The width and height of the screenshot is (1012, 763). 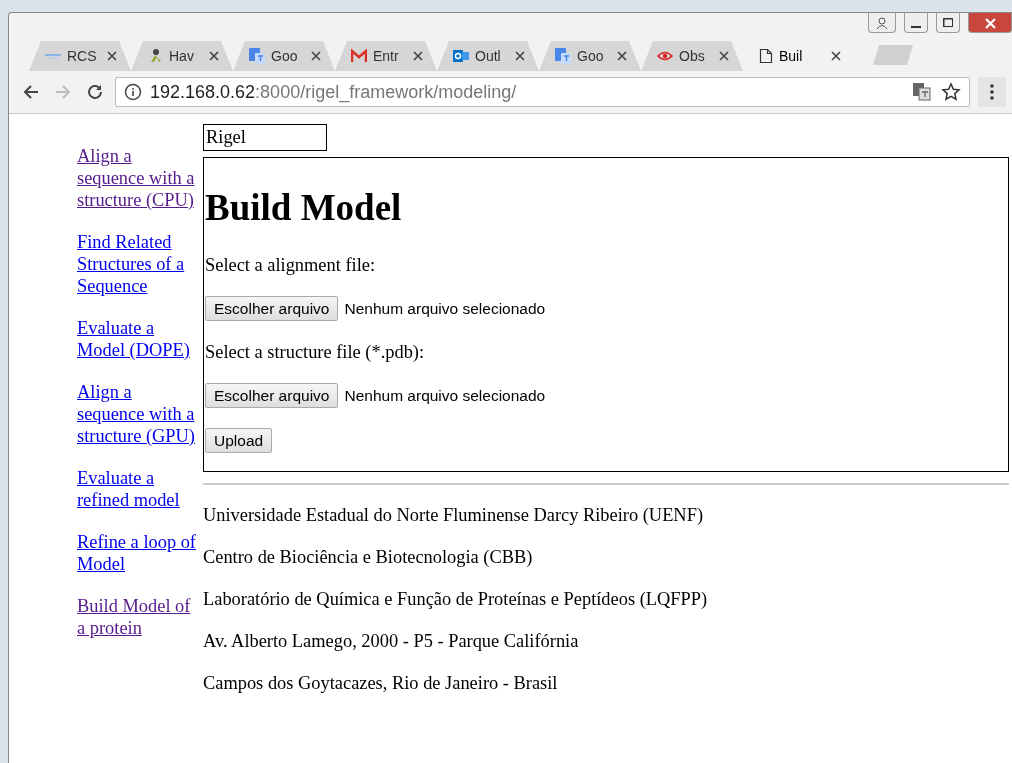 I want to click on browser-tab: RCS, so click(x=80, y=56).